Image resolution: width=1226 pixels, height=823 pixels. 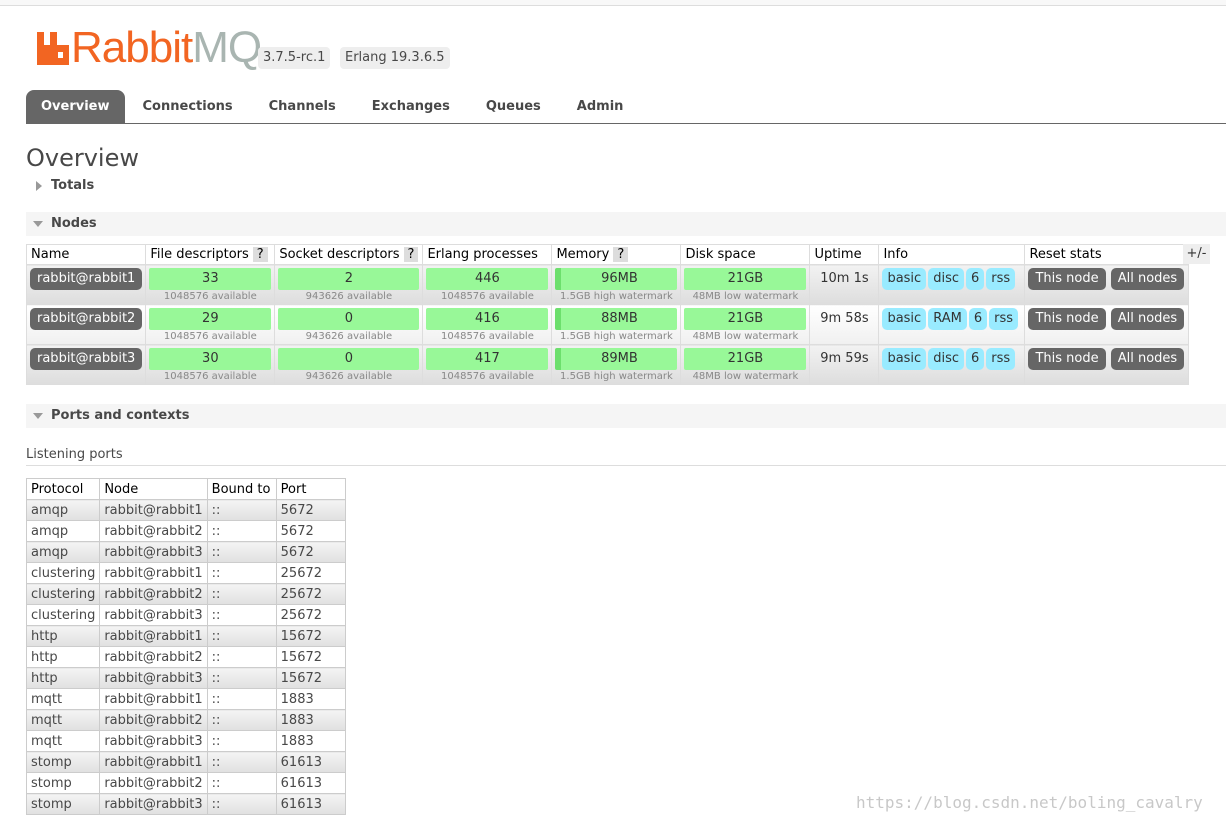 I want to click on port-row: amqp rabbit@rabbit3:: 5672, so click(x=185, y=552).